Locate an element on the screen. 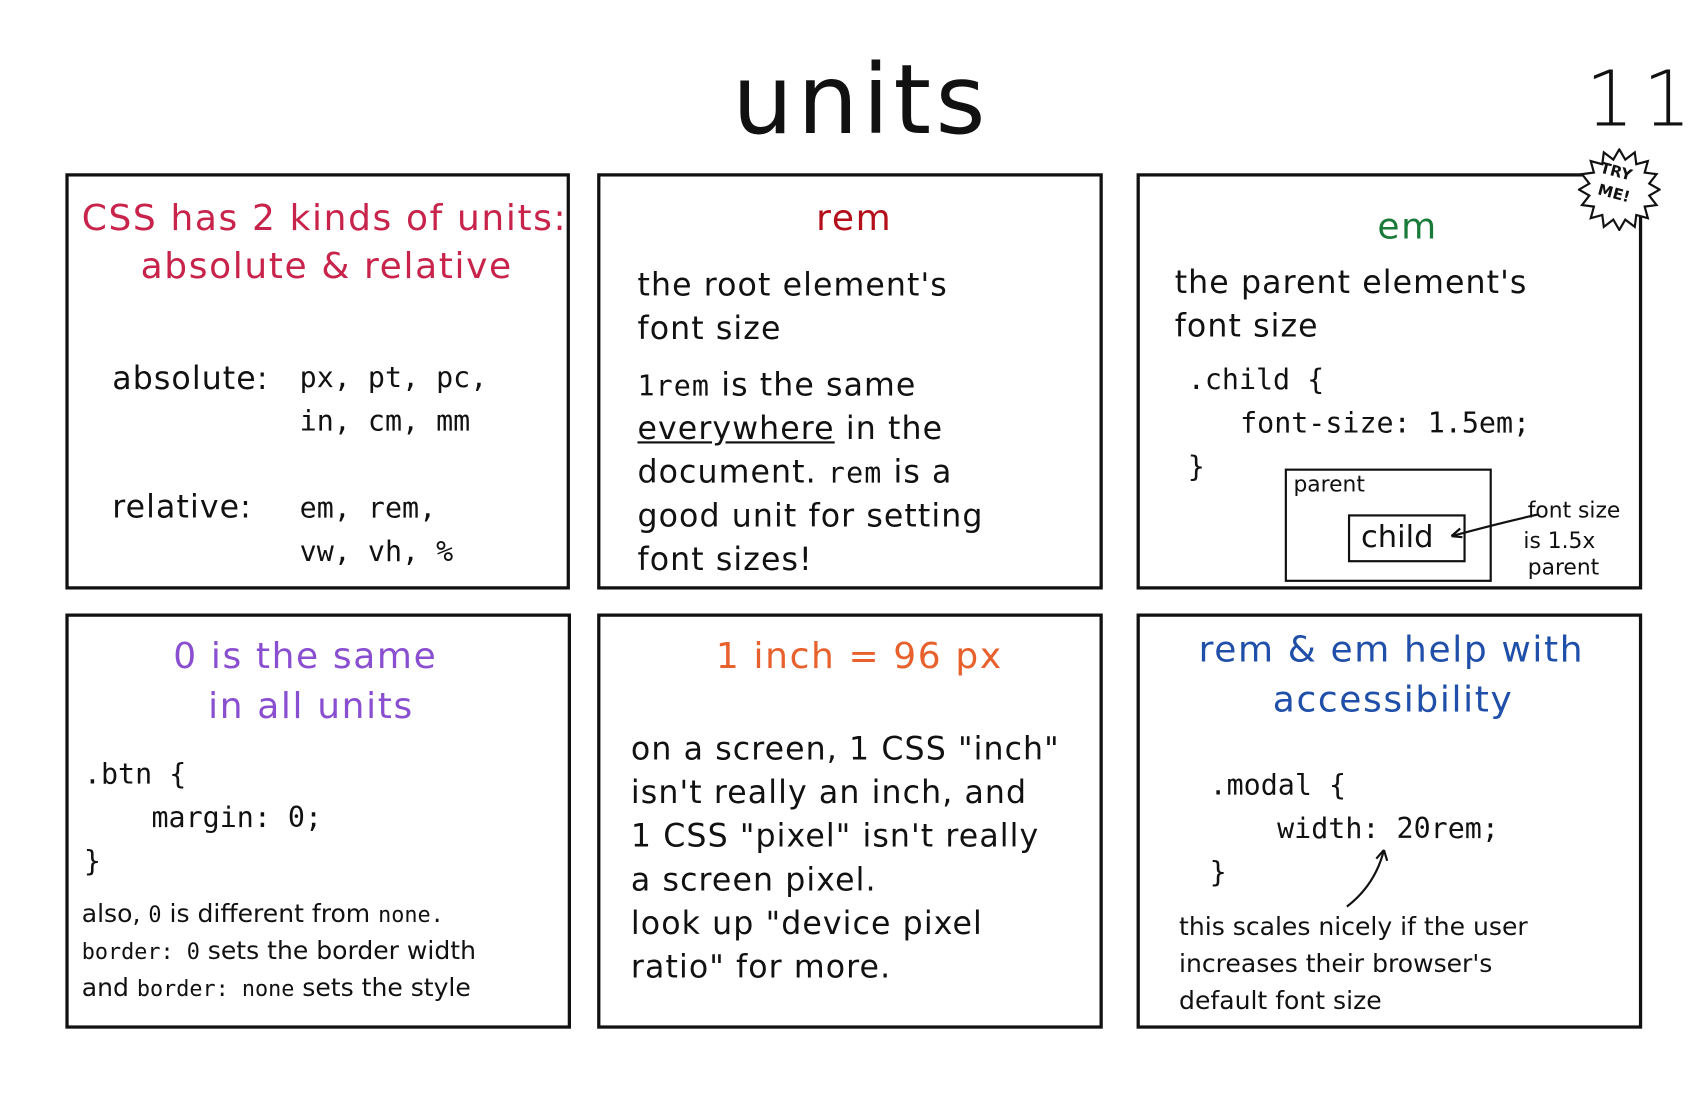 This screenshot has width=1700, height=1101. annotation: font size is located at coordinates (1574, 510).